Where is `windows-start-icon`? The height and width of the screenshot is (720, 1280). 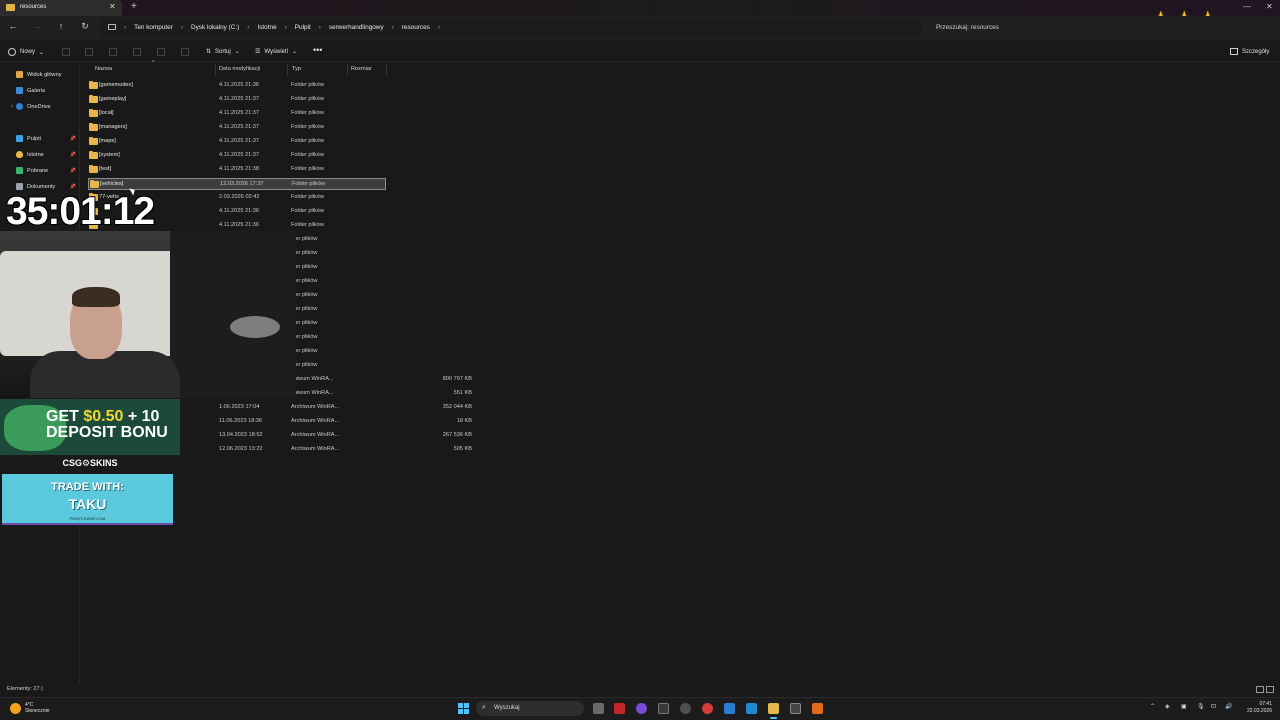 windows-start-icon is located at coordinates (463, 708).